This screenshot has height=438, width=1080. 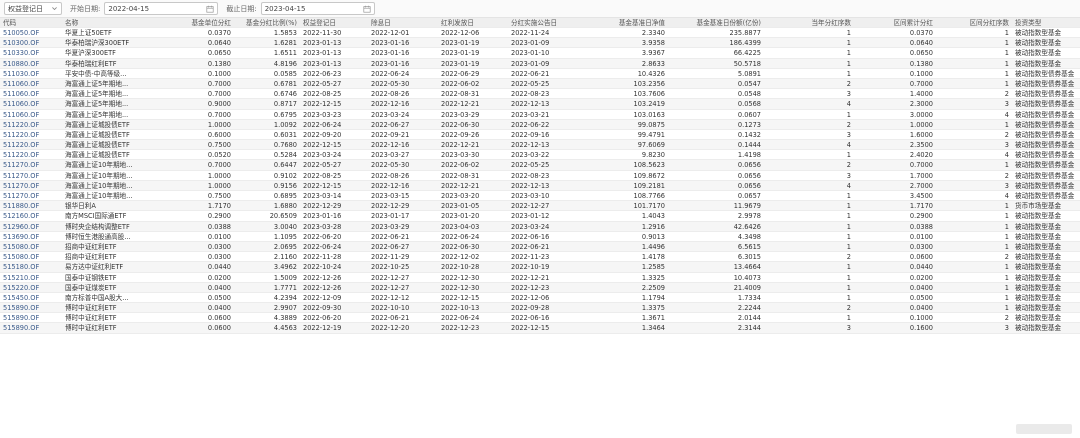 I want to click on table-cell: 0.9102, so click(x=285, y=175).